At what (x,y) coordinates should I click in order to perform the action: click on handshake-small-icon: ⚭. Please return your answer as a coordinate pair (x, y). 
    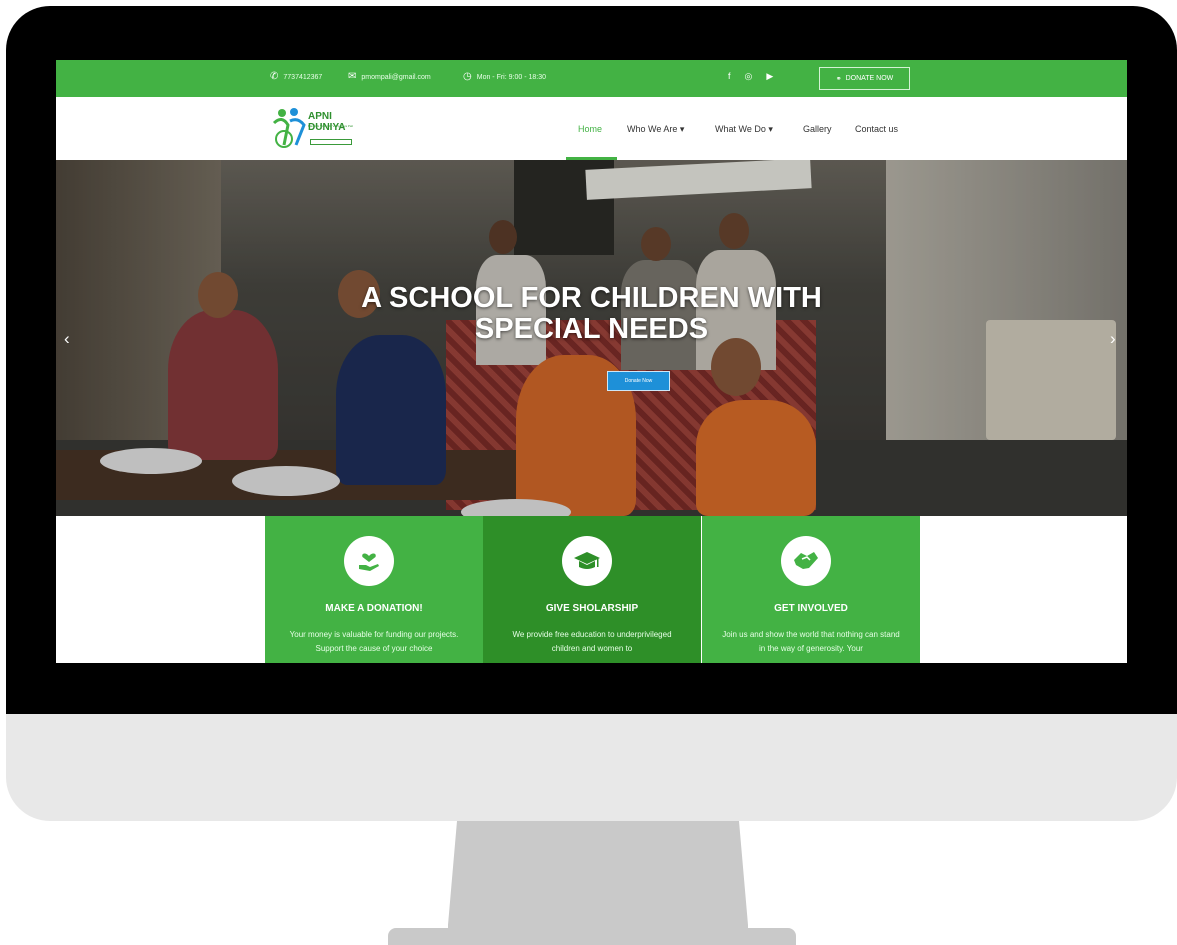
    Looking at the image, I should click on (838, 79).